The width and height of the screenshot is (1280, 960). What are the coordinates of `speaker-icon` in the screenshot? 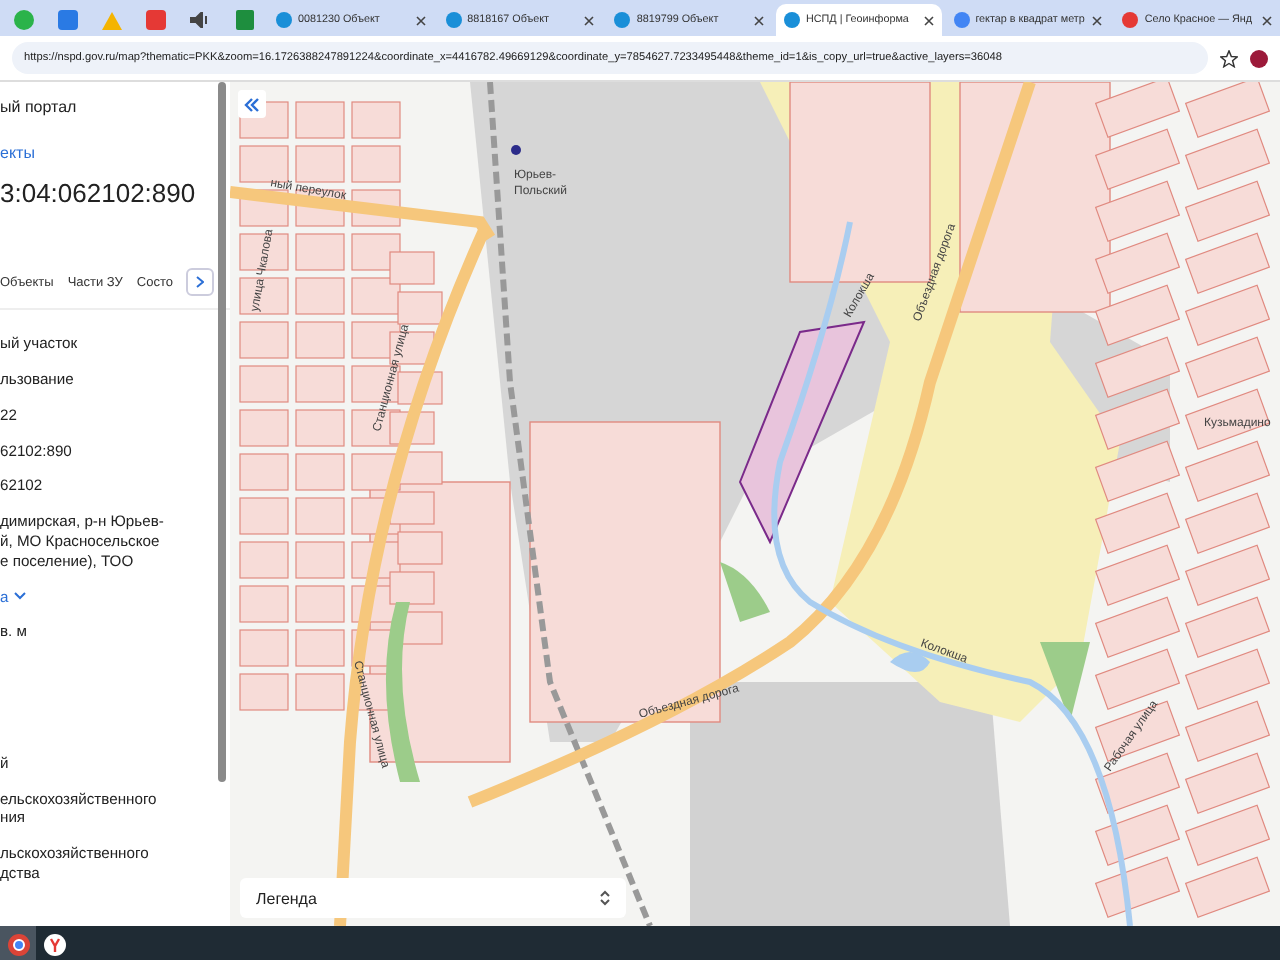 It's located at (200, 20).